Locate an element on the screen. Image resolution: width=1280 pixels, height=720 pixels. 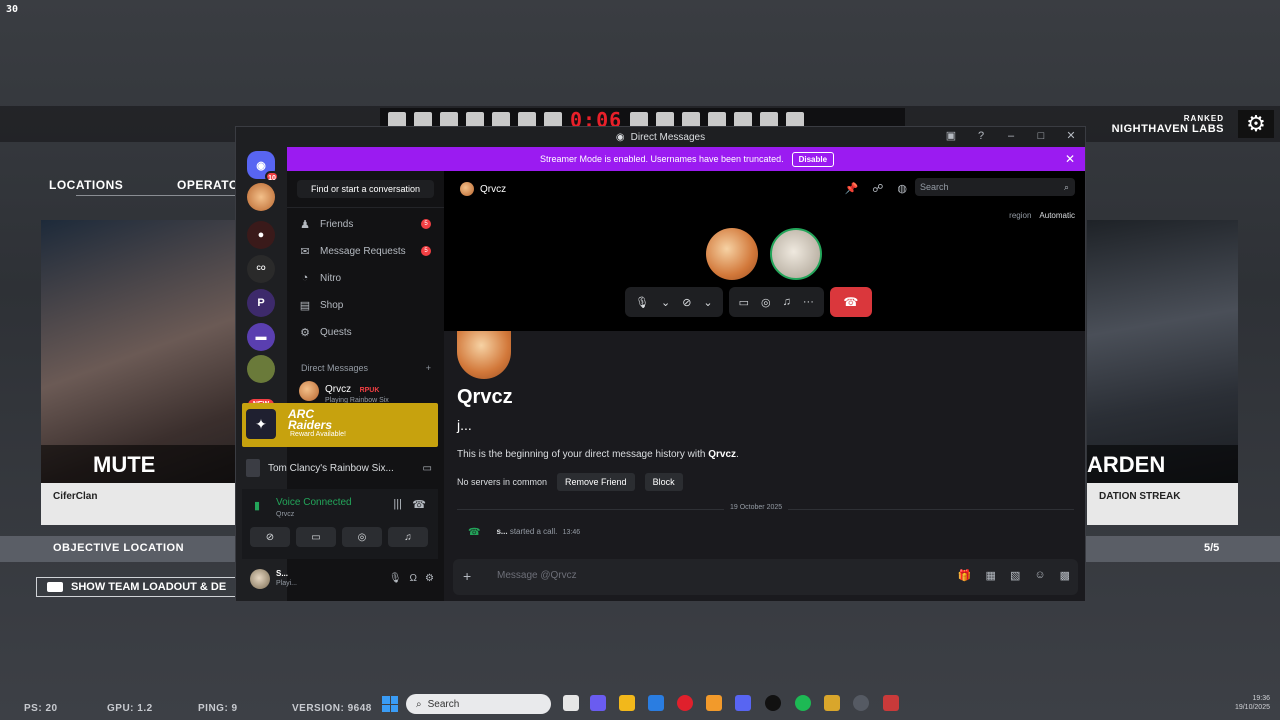
activity-button: ◎ is located at coordinates (362, 537).